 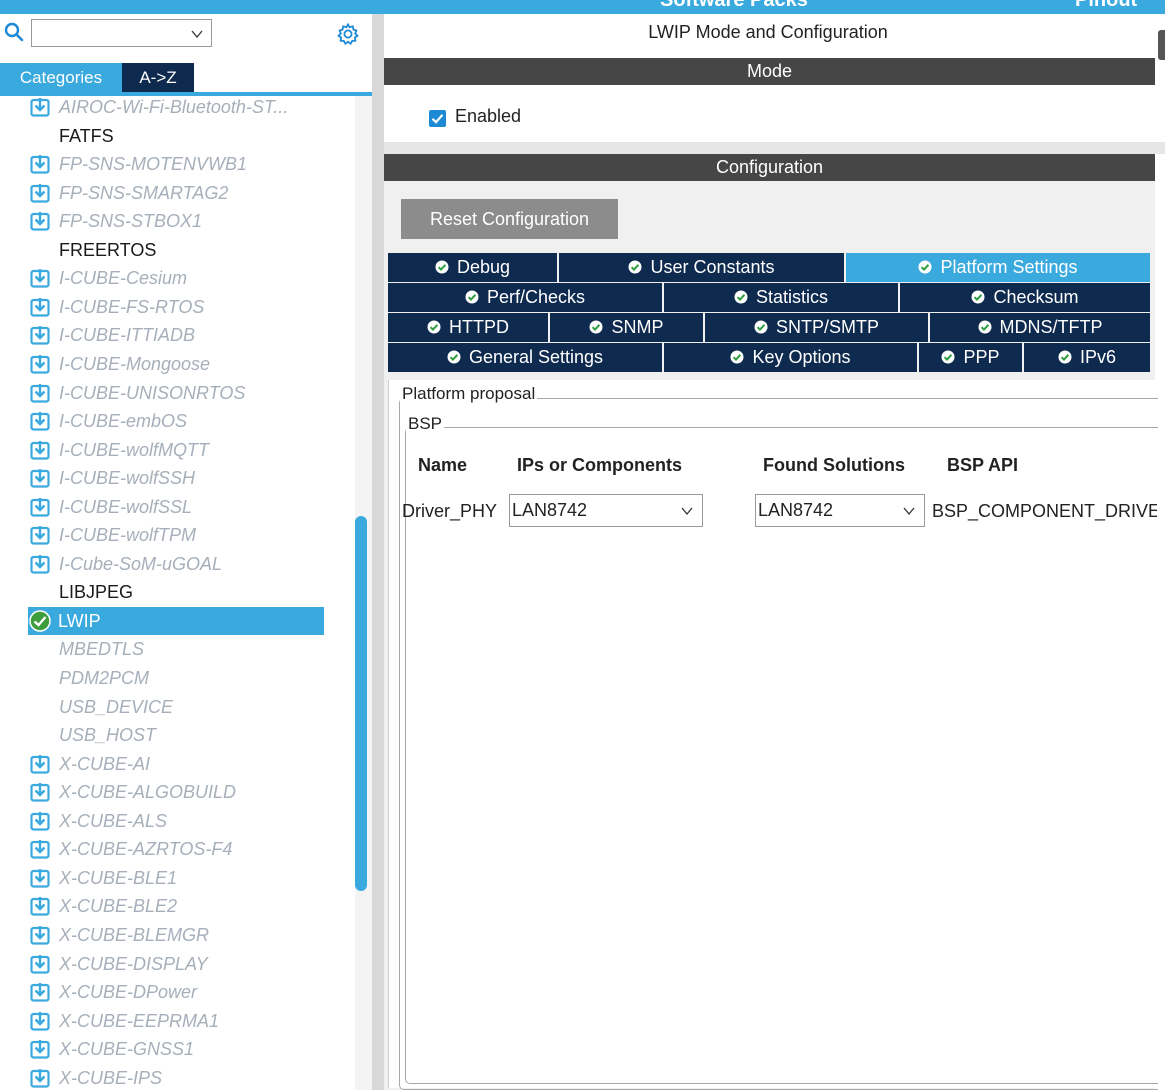 I want to click on sidebar-item: I-CUBE-FS-RTOS, so click(x=176, y=307).